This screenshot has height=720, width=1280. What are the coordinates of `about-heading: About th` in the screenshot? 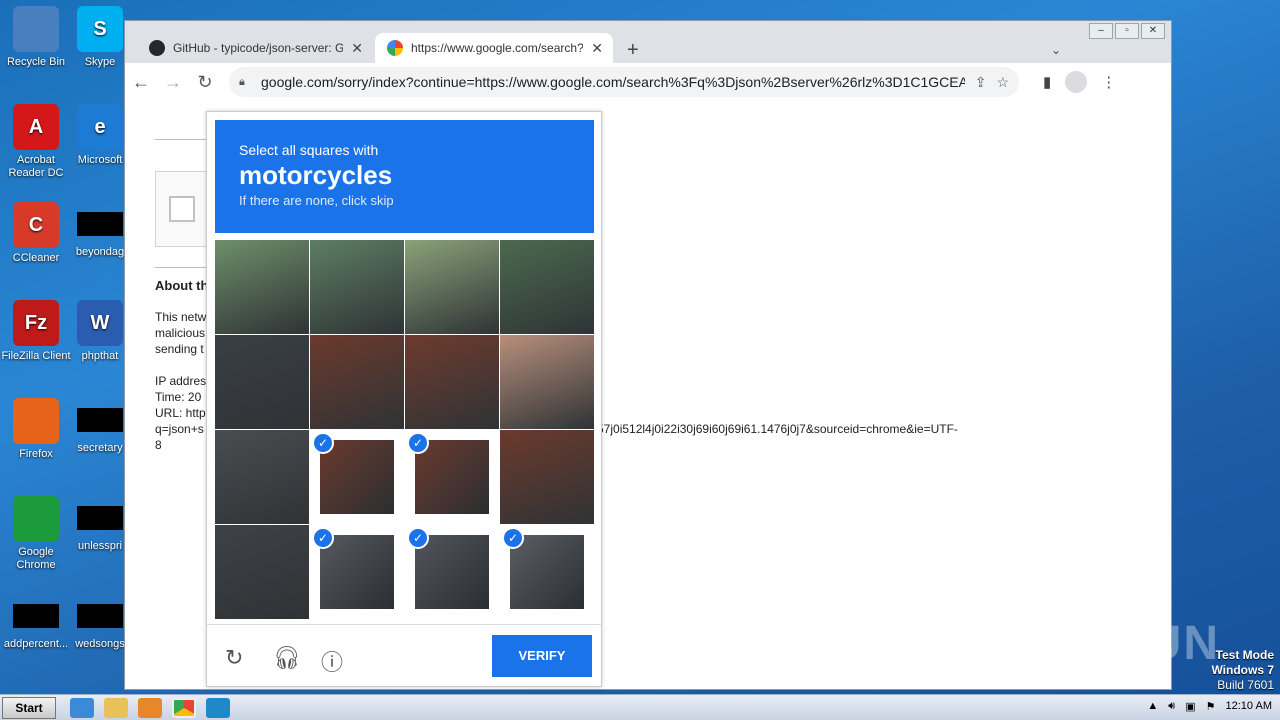 It's located at (182, 285).